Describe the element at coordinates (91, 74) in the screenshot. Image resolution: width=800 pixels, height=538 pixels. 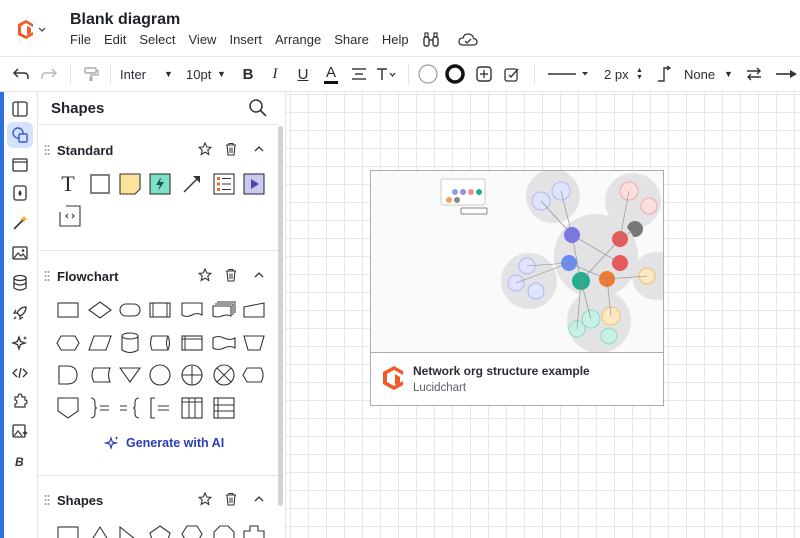
I see `format-painter-button` at that location.